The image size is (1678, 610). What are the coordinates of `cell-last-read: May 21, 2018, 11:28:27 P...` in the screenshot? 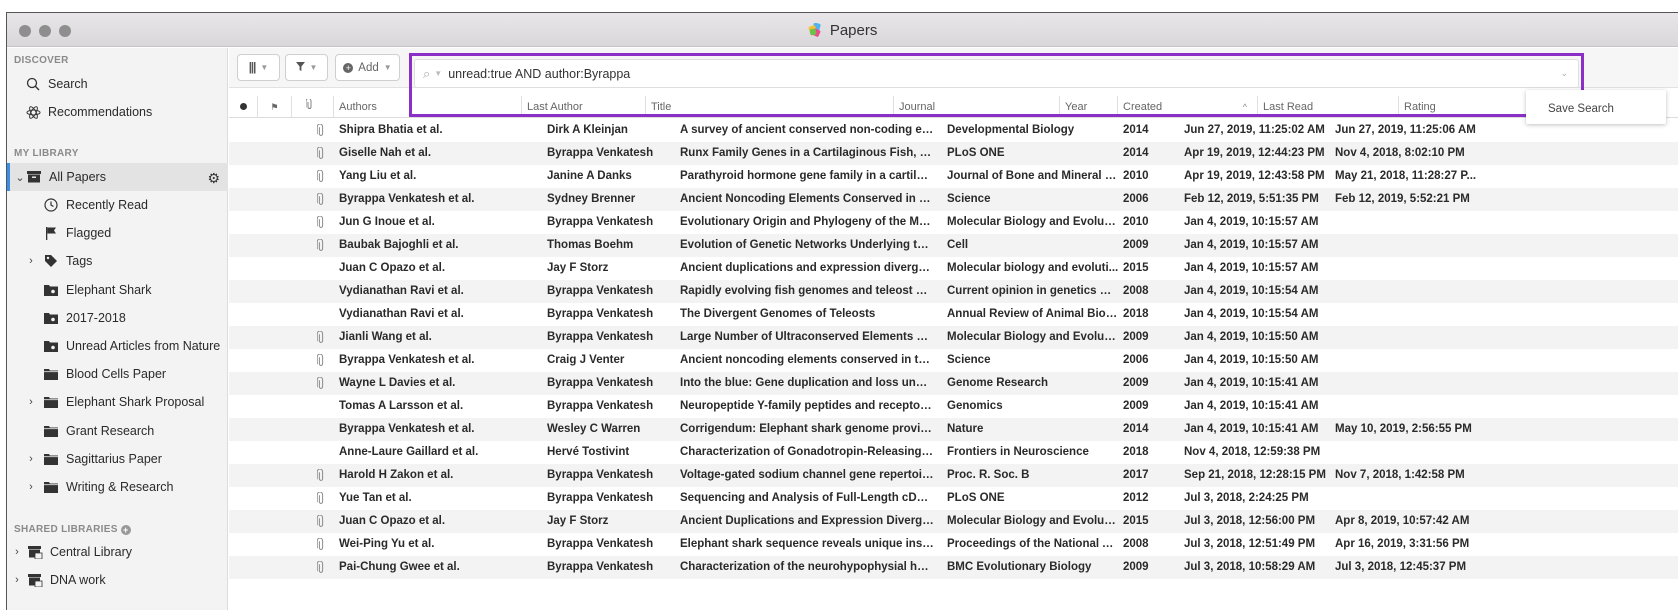 It's located at (1406, 176).